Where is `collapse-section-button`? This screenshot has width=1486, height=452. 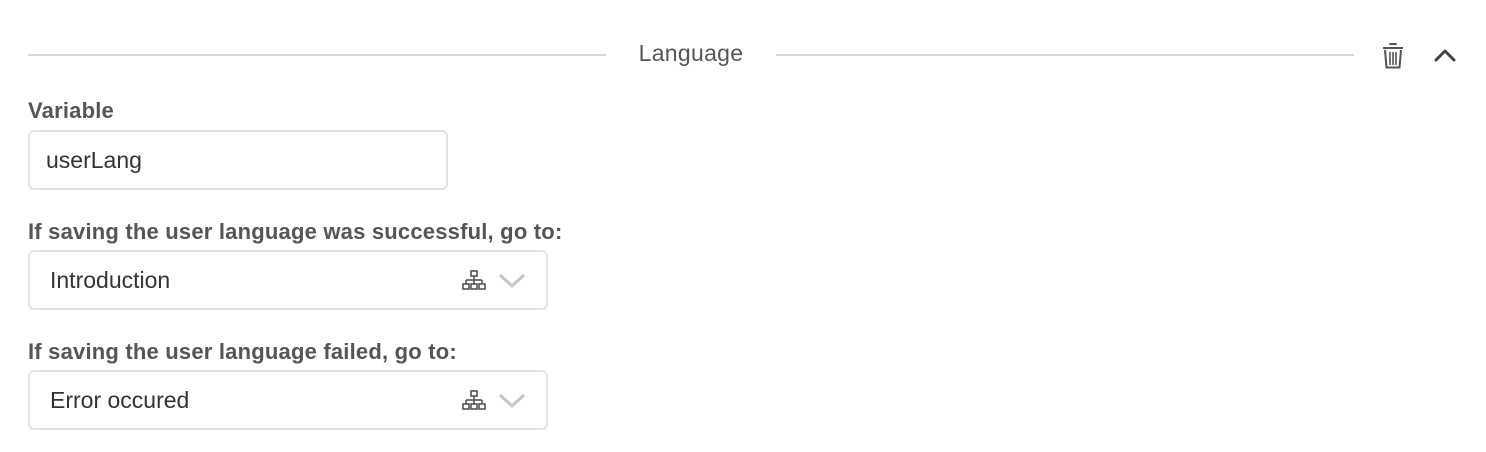
collapse-section-button is located at coordinates (1445, 55).